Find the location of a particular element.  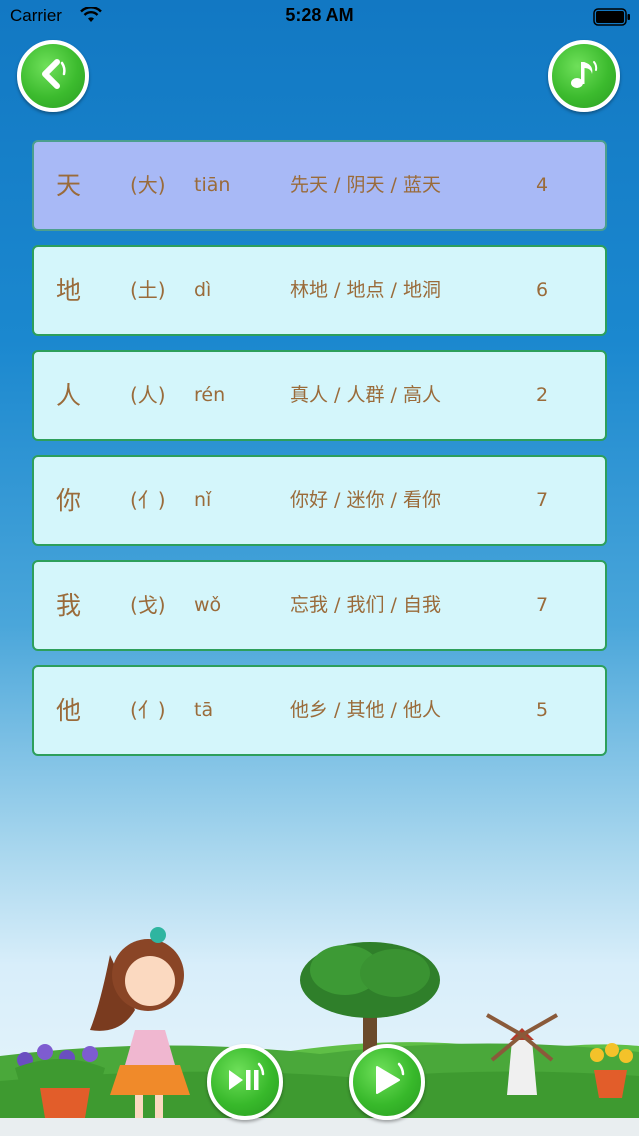

character: 人 is located at coordinates (69, 395).